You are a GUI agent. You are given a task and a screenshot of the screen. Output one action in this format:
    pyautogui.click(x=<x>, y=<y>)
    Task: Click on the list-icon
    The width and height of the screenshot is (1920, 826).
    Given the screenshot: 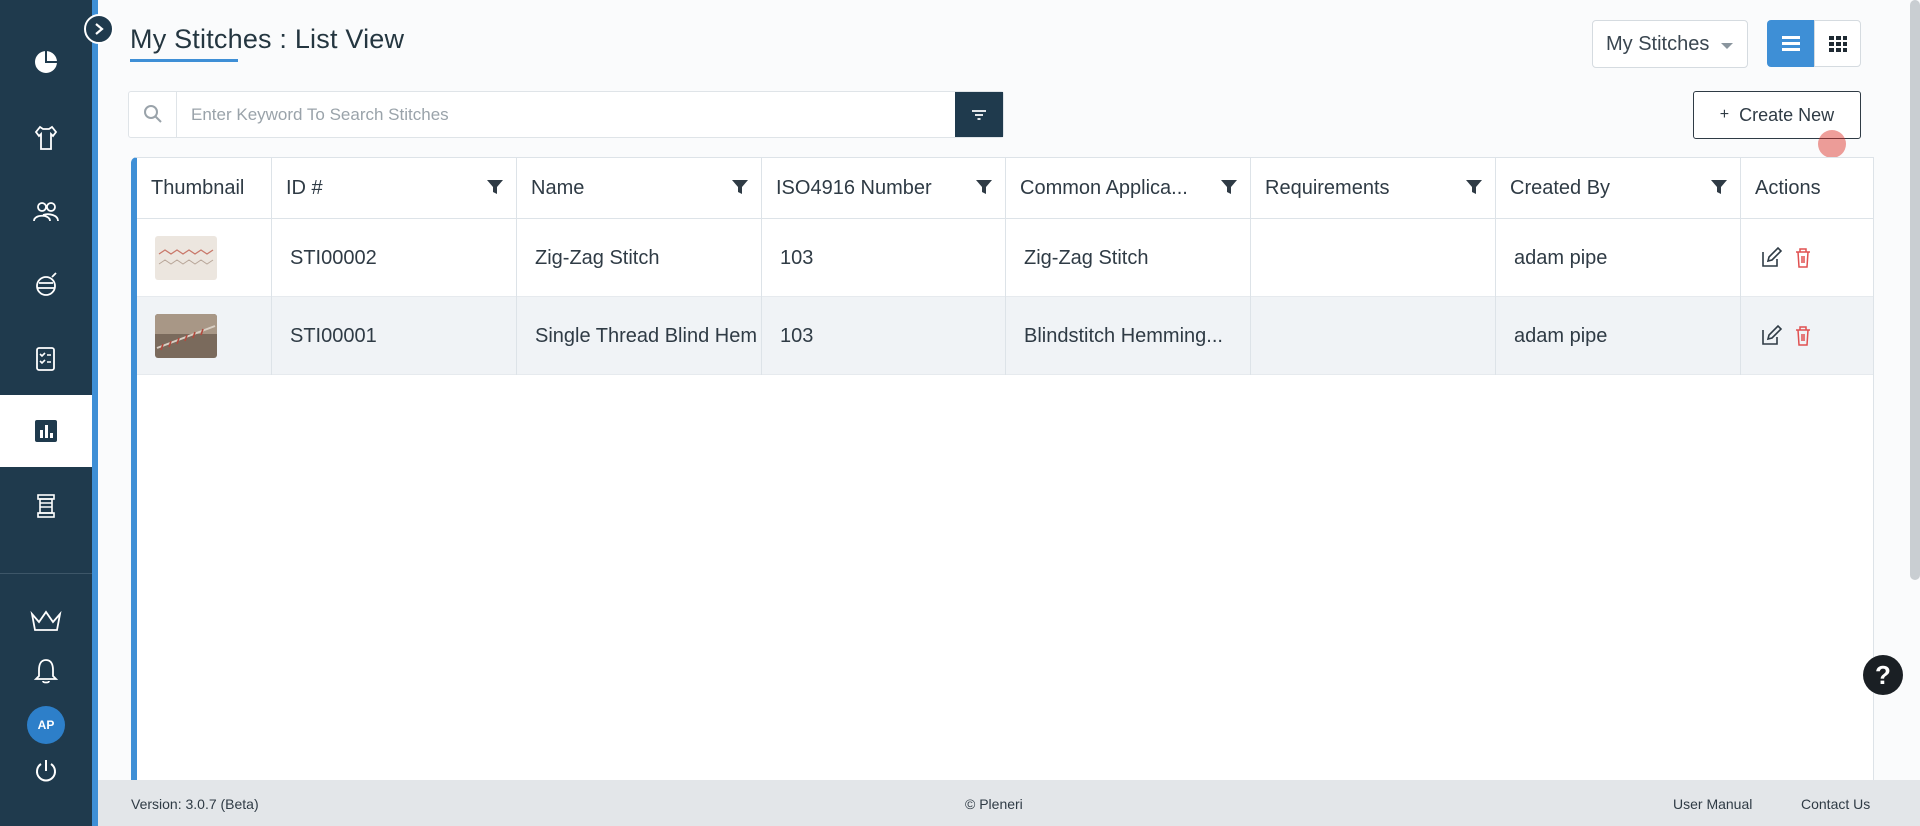 What is the action you would take?
    pyautogui.click(x=1790, y=43)
    